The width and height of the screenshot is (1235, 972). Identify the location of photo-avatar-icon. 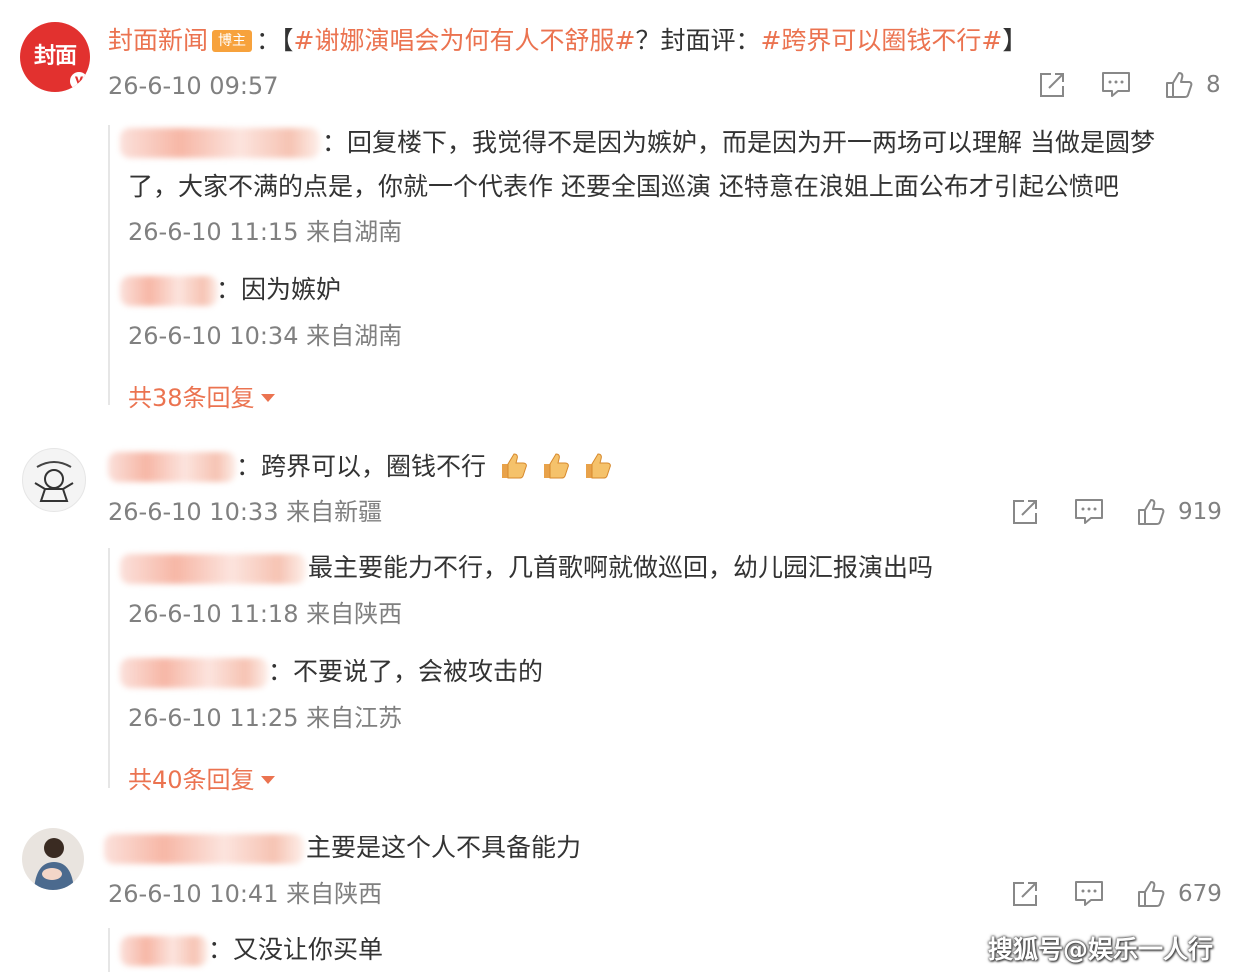
(54, 864).